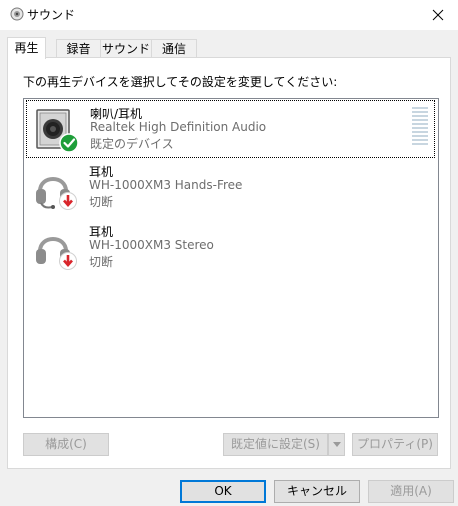  I want to click on device-item-headset-handsfree: 耳机 WH-1000XM3 Hands-Free 切断, so click(230, 188).